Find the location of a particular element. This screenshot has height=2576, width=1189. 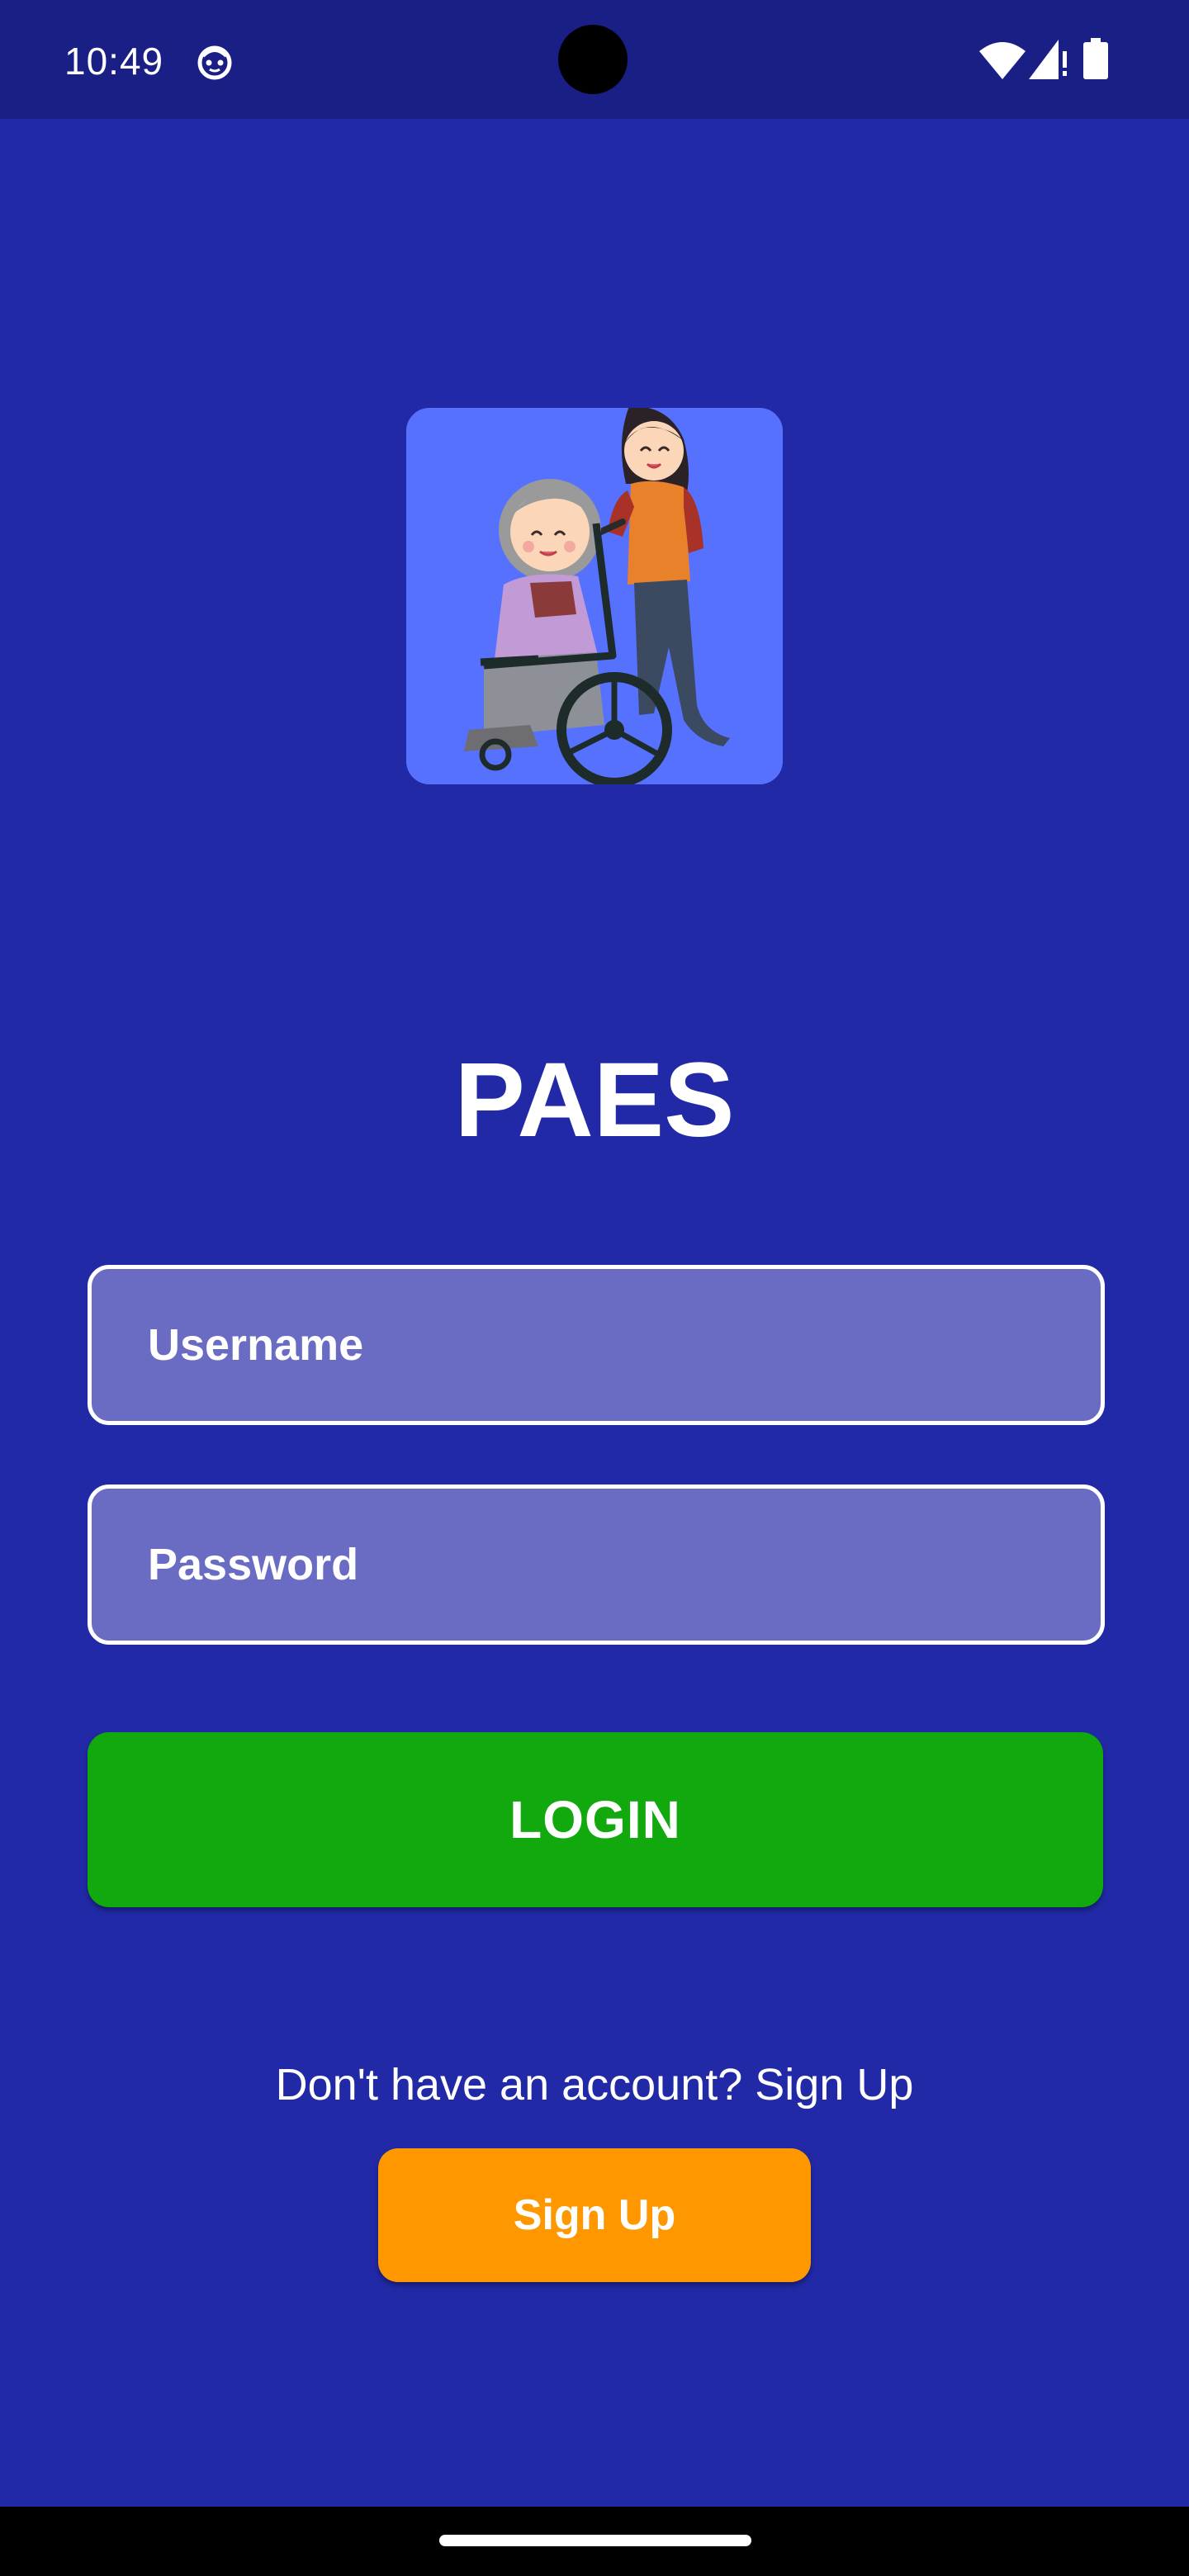

camera-cutout is located at coordinates (593, 59).